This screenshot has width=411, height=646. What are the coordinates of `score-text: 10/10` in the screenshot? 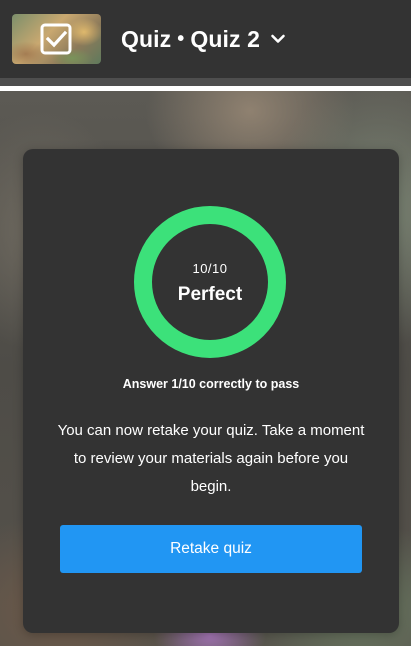 It's located at (210, 268).